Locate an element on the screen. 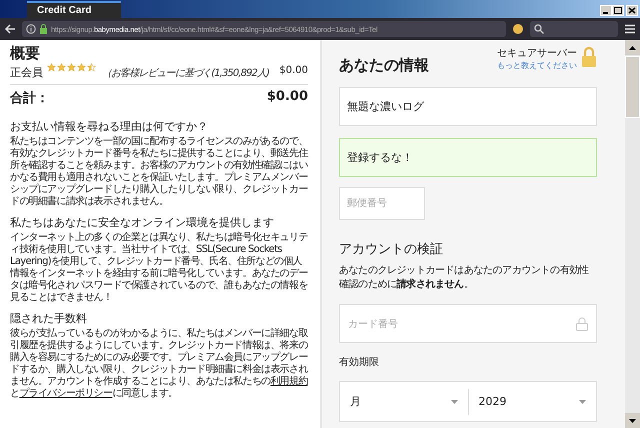 This screenshot has width=640, height=428. section-paragraph: インターネット上の多くの企業とは異なり、私たちは暗号化セキュリティ技術を使用しています。当社サイトでは、SSL(Secure Sockets Layering)を使用して、クレジットカード番号、氏名、住所などの個人情報をインターネットを経由する前に暗号化しています。あなたのデータは暗号化されパスワードで保護されているので、誰もあなたの情報を見ることはできません！ is located at coordinates (159, 268).